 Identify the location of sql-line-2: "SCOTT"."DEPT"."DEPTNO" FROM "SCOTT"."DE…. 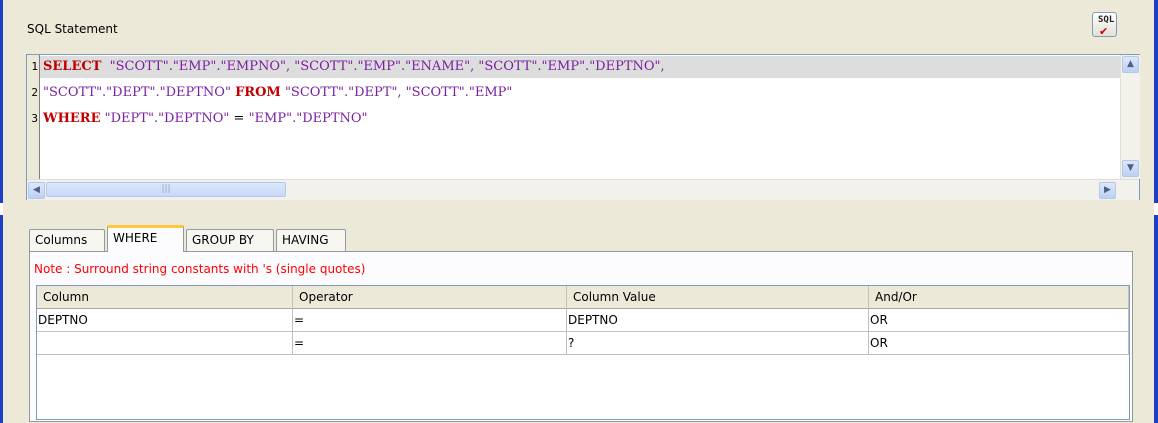
(277, 92).